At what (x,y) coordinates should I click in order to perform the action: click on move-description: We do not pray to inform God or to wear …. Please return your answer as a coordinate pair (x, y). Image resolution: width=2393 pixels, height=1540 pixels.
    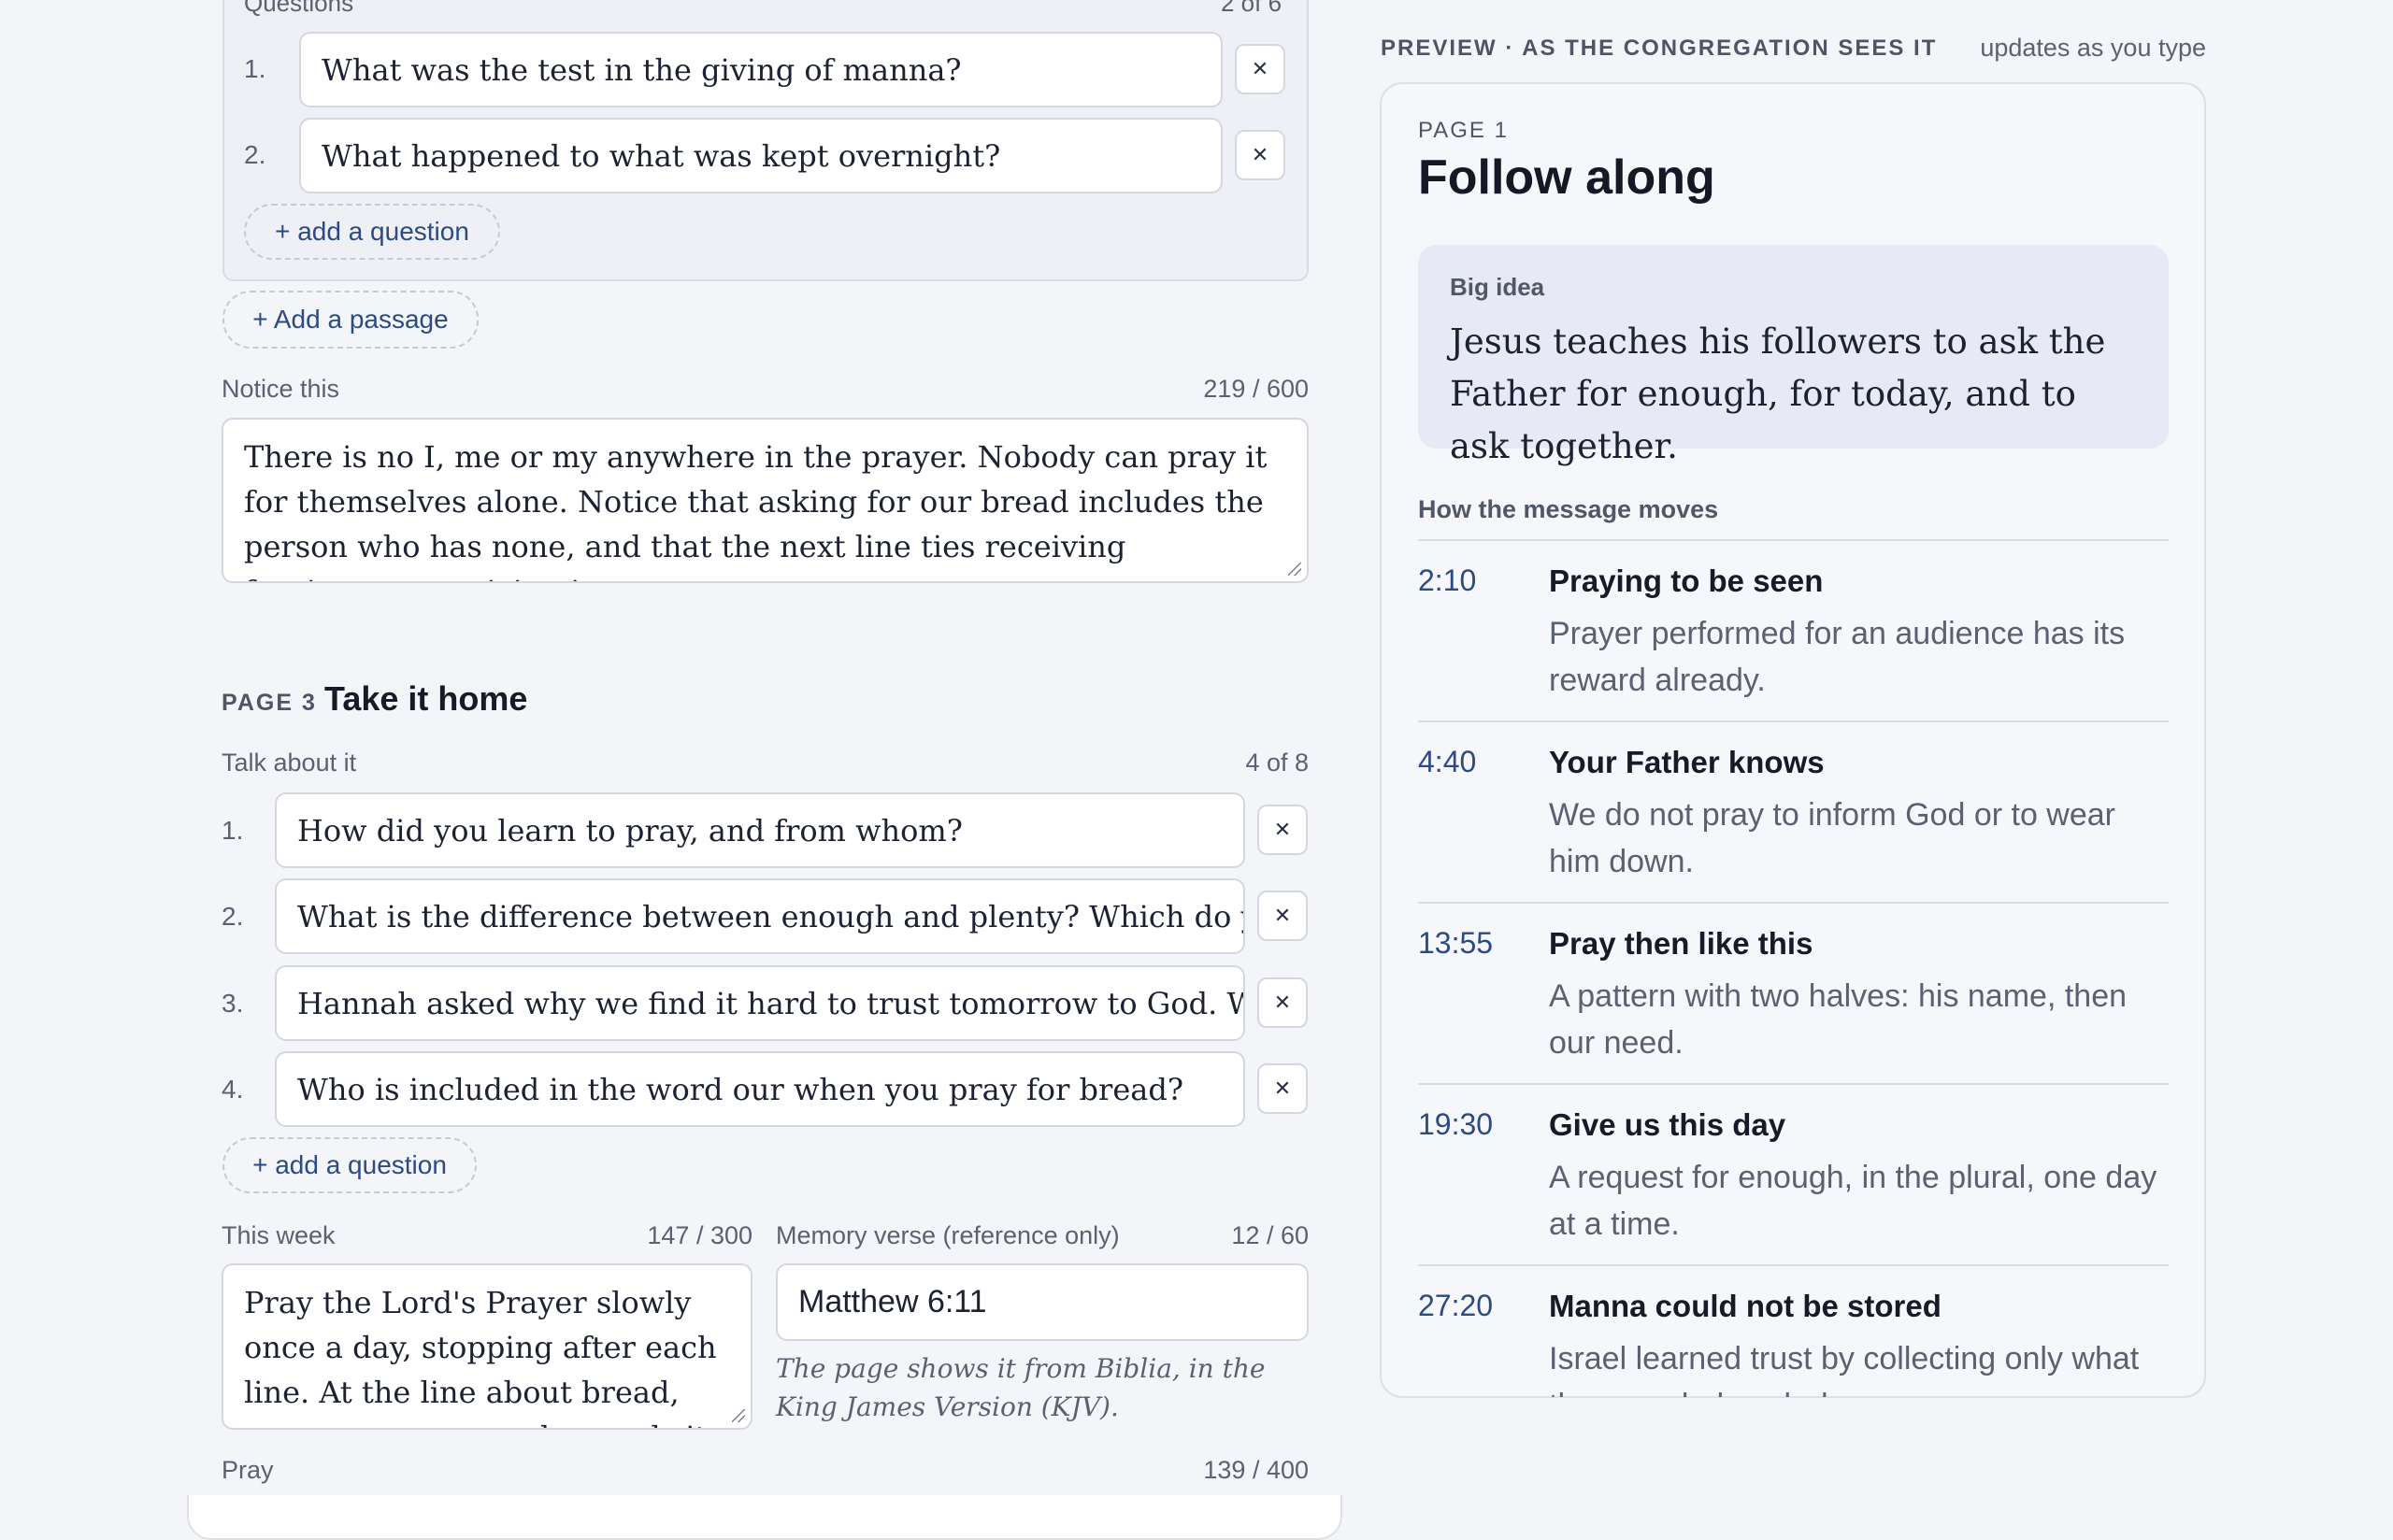
    Looking at the image, I should click on (1832, 838).